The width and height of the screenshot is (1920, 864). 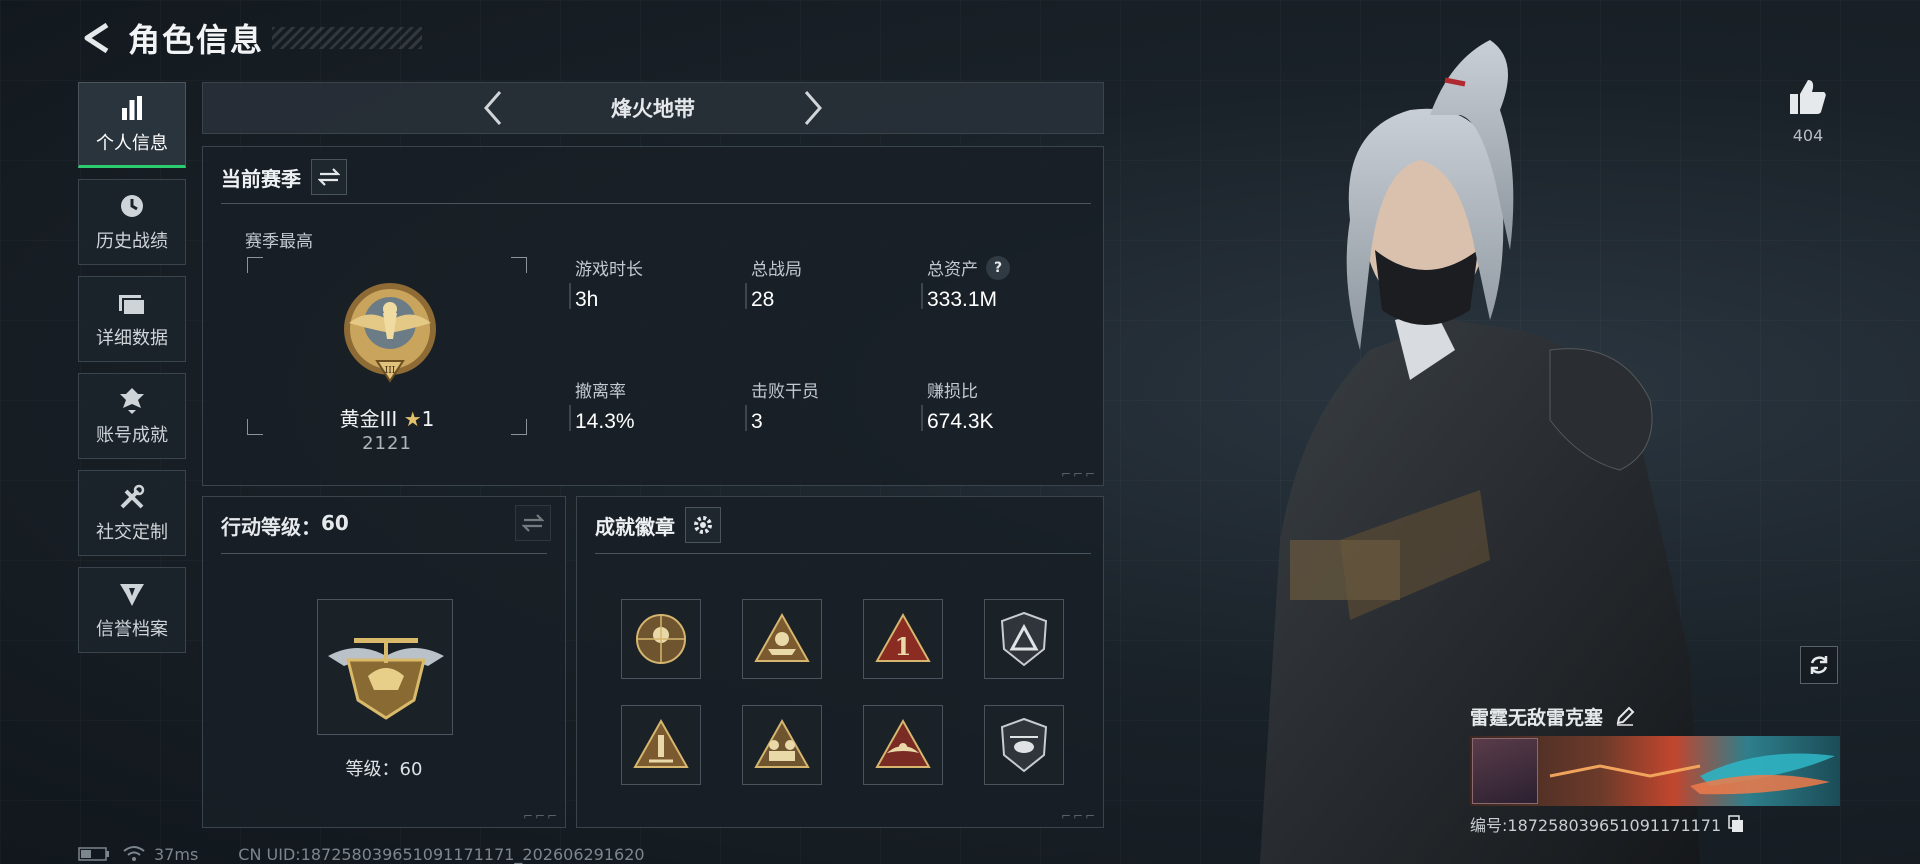 I want to click on level-switch-button, so click(x=533, y=523).